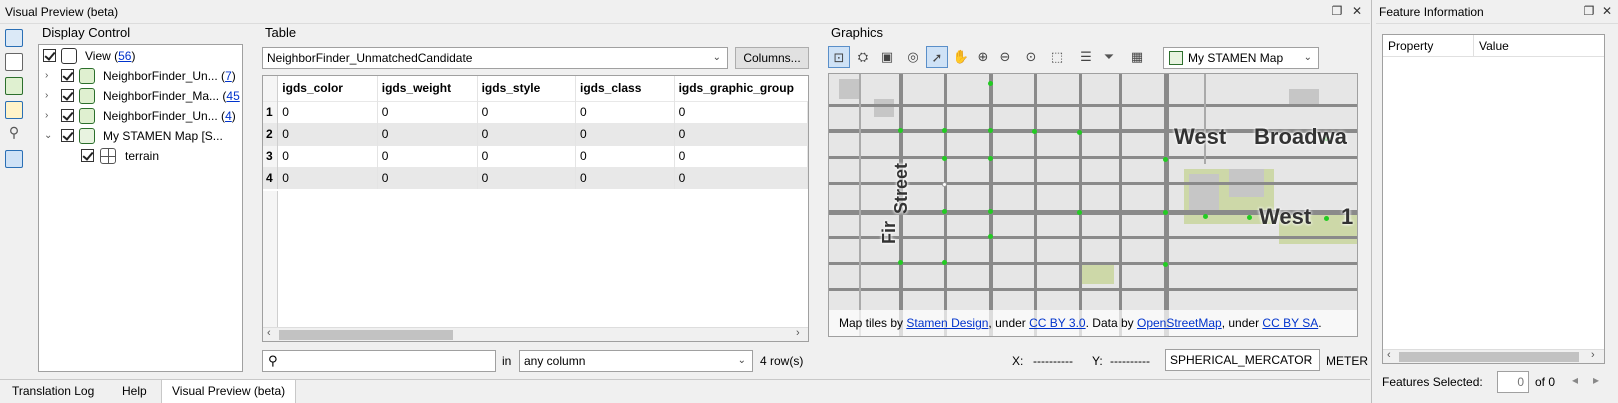 This screenshot has width=1618, height=403. Describe the element at coordinates (1337, 11) in the screenshot. I see `restore-icon: ❐` at that location.